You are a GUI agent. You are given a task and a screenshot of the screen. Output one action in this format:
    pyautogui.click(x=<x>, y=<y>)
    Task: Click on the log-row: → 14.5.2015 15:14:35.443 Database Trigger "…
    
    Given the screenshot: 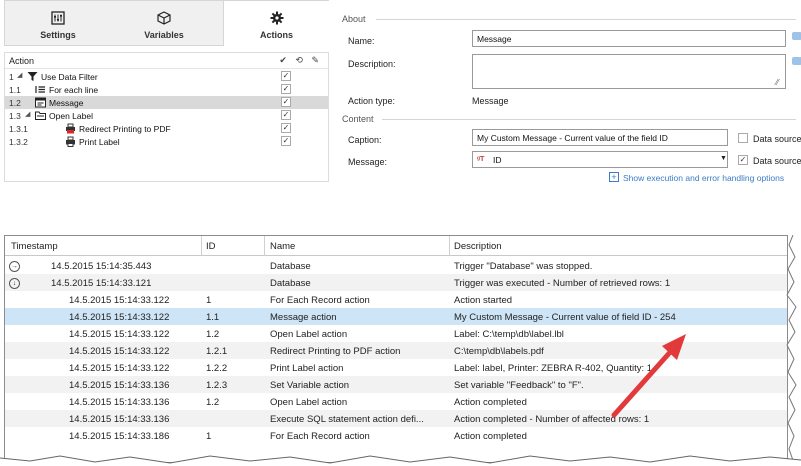 What is the action you would take?
    pyautogui.click(x=396, y=265)
    